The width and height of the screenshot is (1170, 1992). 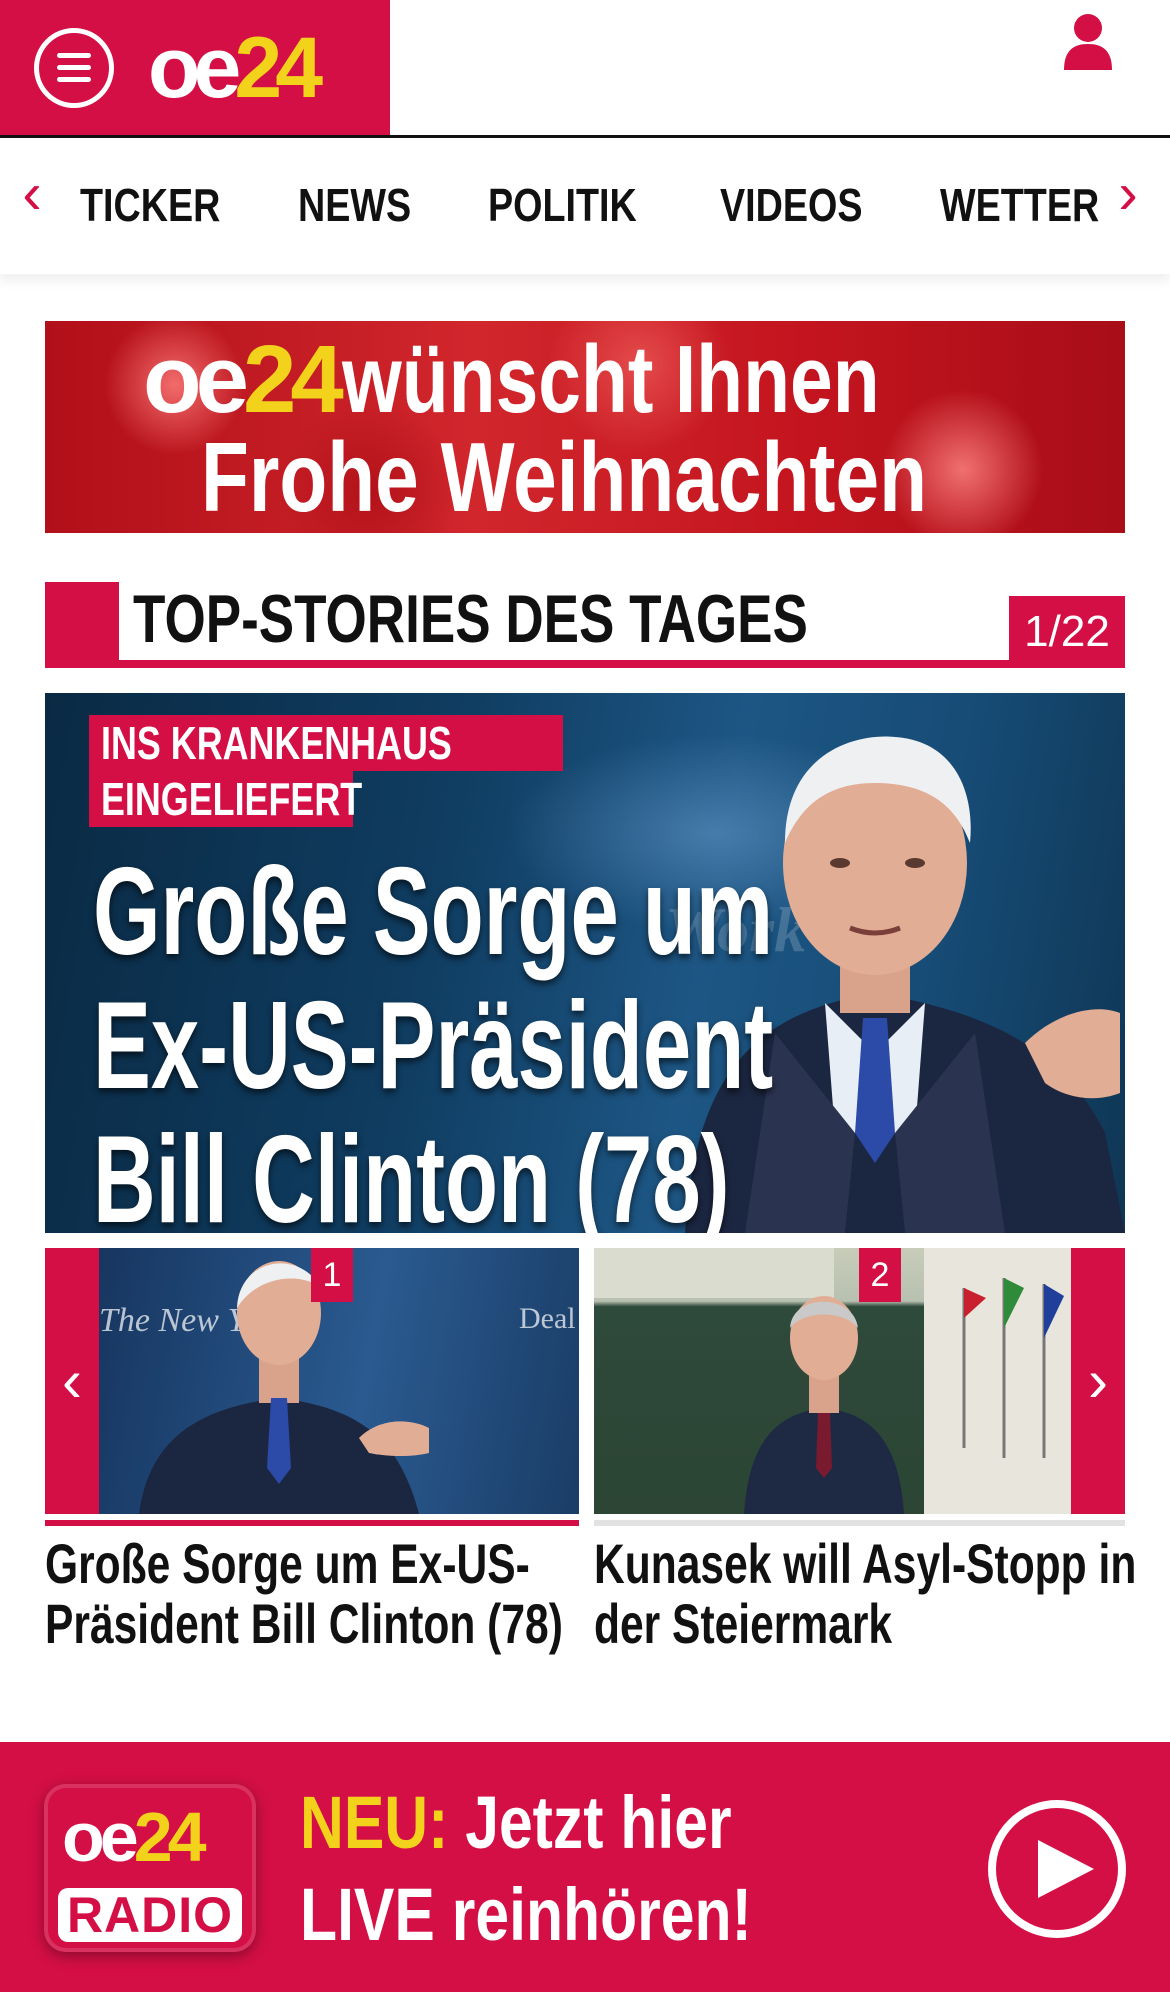 I want to click on category-nav: ‹ TICKER NEWS POLITIK VIDEOS WETTER ›, so click(x=585, y=206).